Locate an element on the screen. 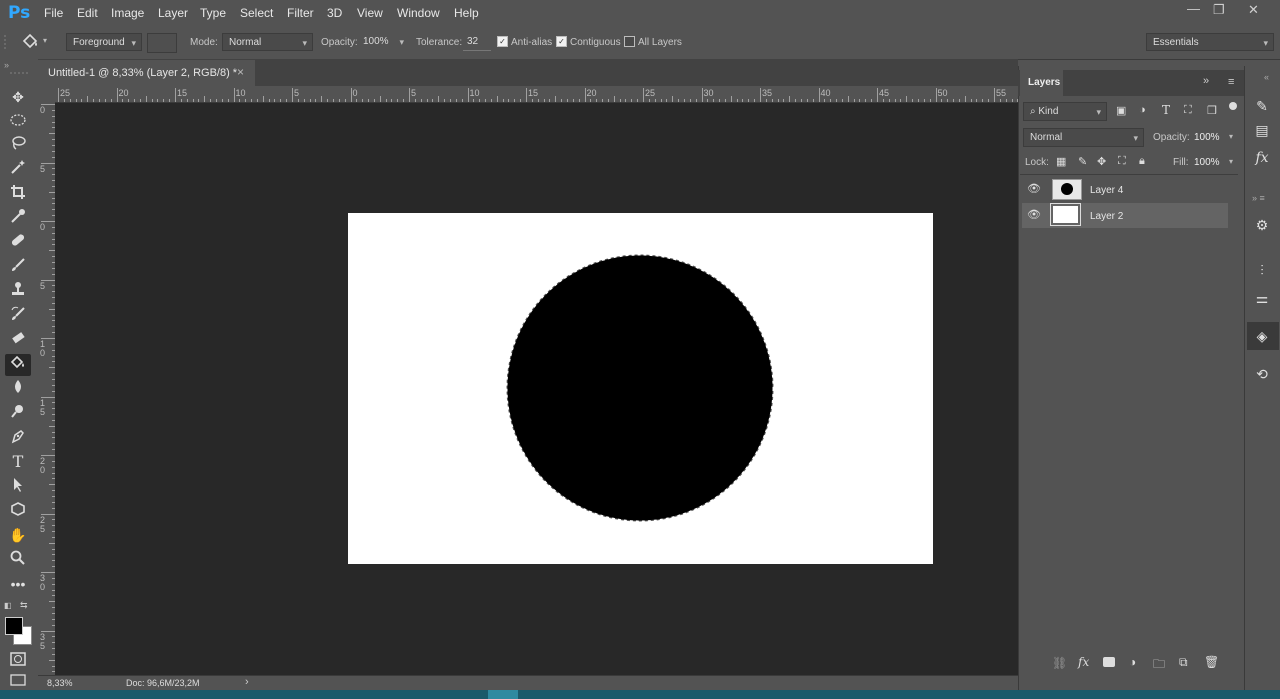 The image size is (1280, 699). healing-brush-tool-icon is located at coordinates (18, 242).